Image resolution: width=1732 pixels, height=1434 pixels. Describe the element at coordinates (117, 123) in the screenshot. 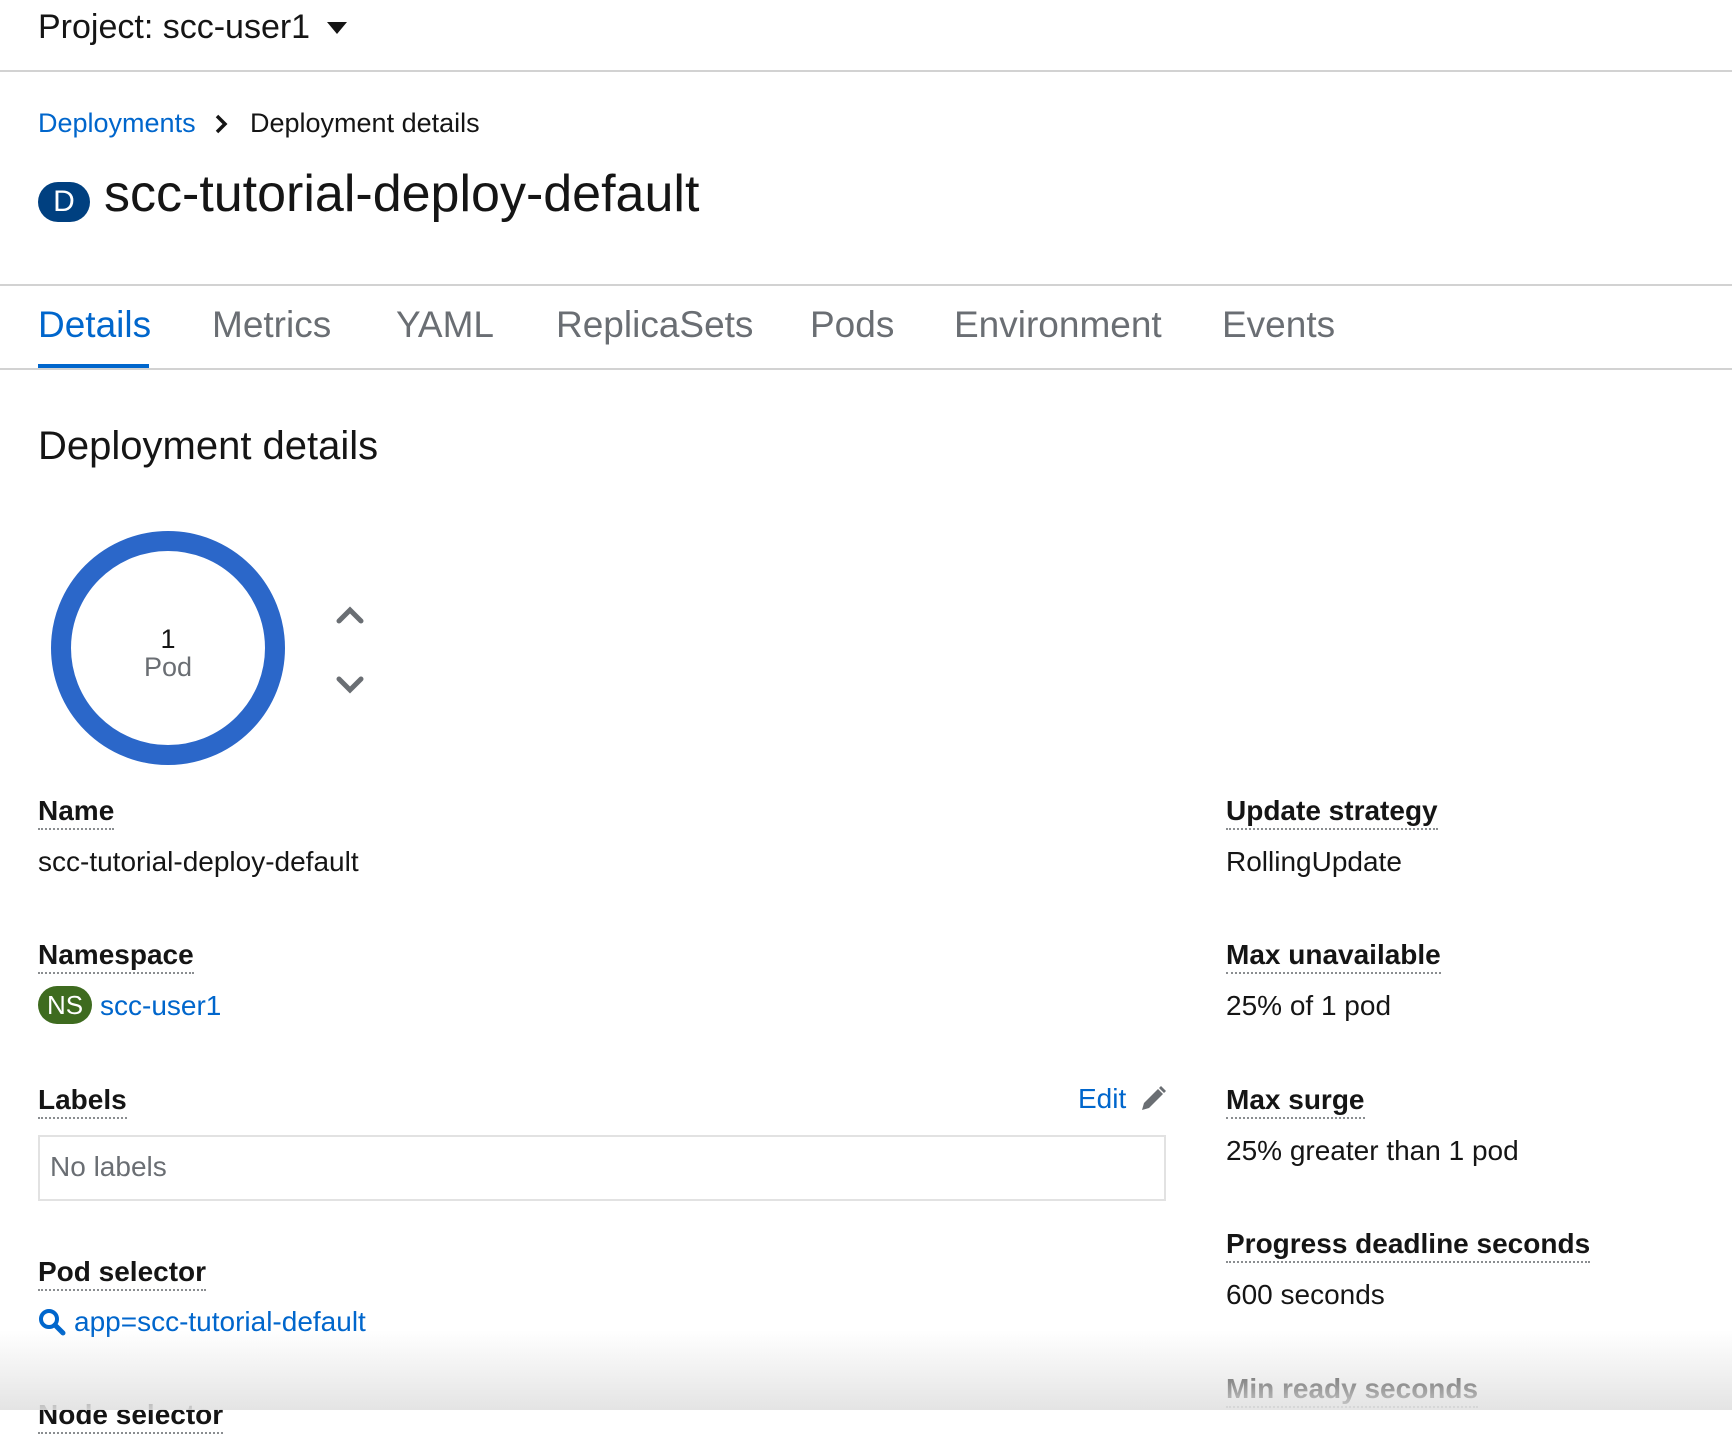

I see `breadcrumb-deployments-link: Deployments` at that location.